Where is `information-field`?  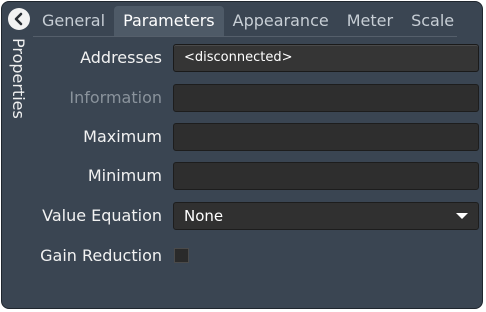 information-field is located at coordinates (326, 98).